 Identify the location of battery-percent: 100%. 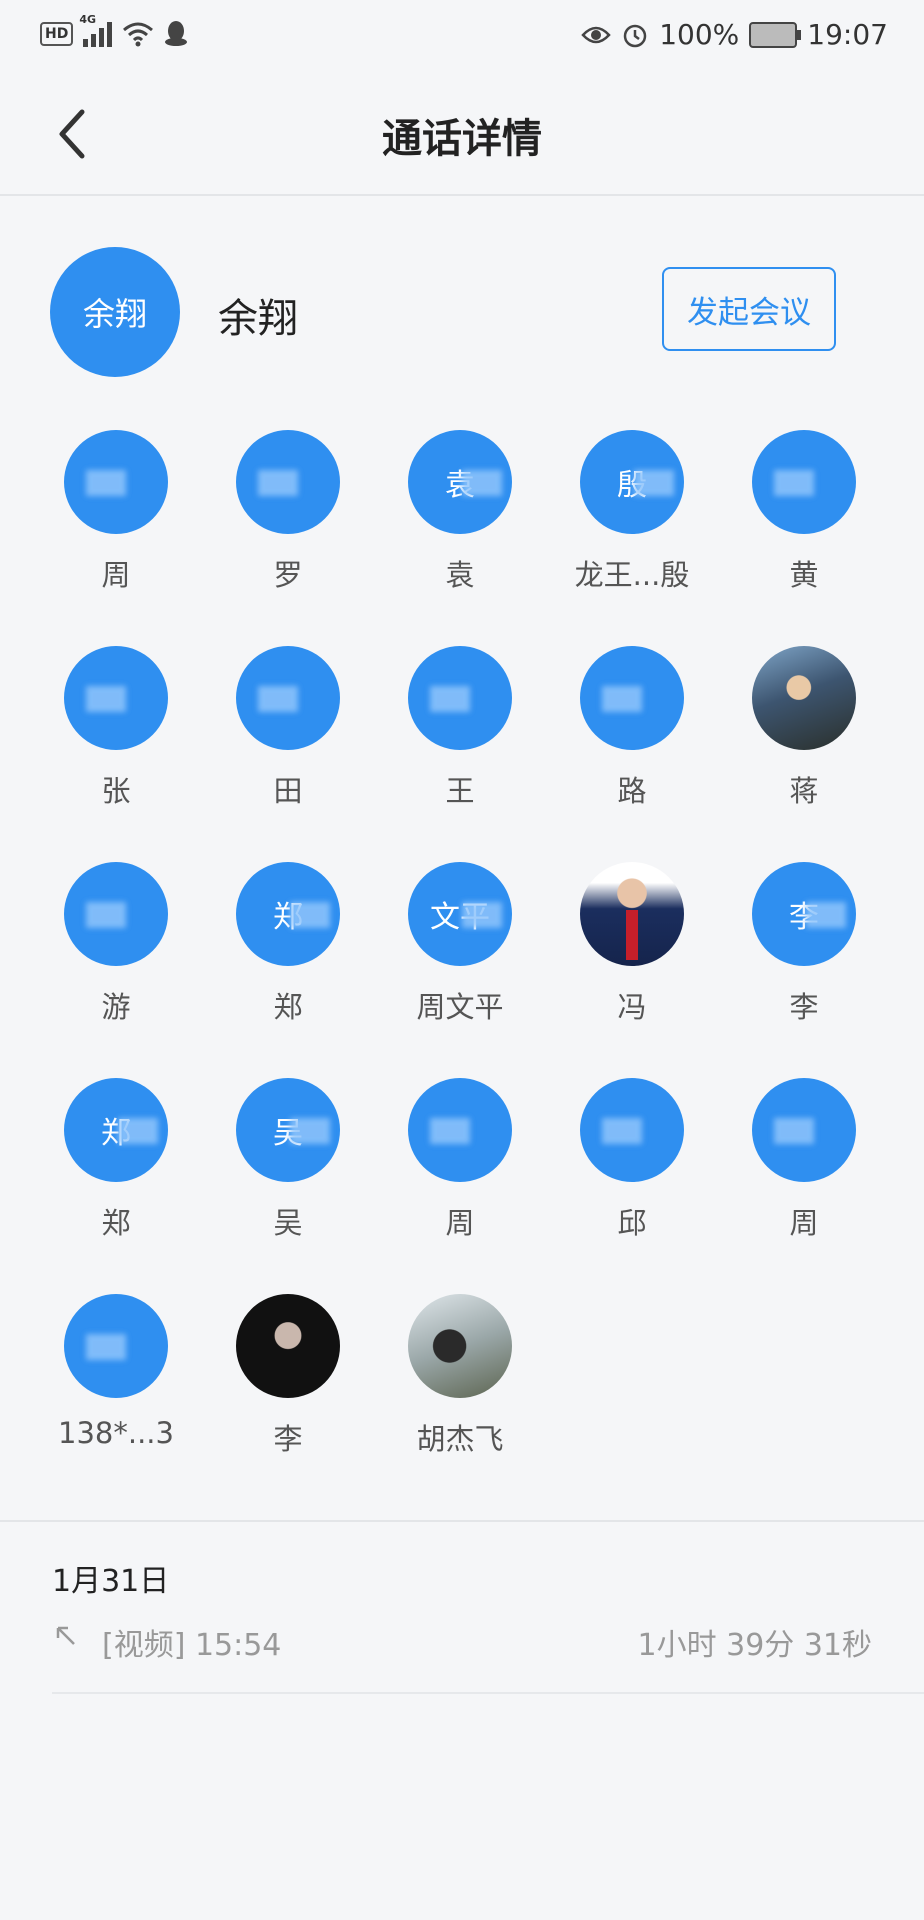
(699, 34).